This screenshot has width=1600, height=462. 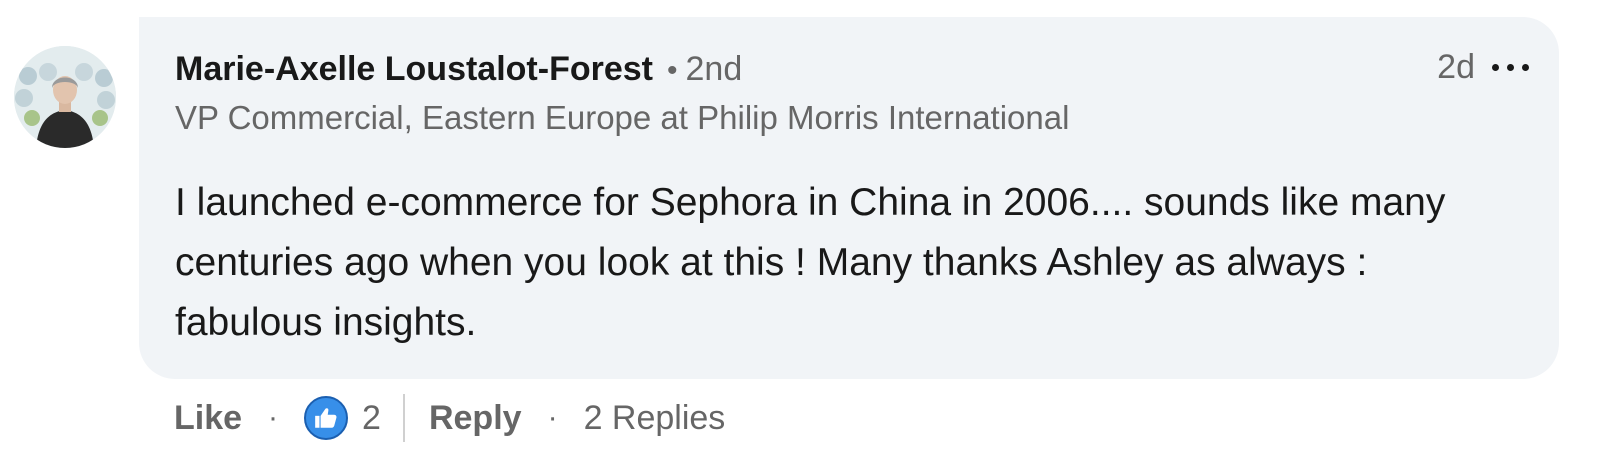 What do you see at coordinates (1456, 67) in the screenshot?
I see `timestamp: 2d` at bounding box center [1456, 67].